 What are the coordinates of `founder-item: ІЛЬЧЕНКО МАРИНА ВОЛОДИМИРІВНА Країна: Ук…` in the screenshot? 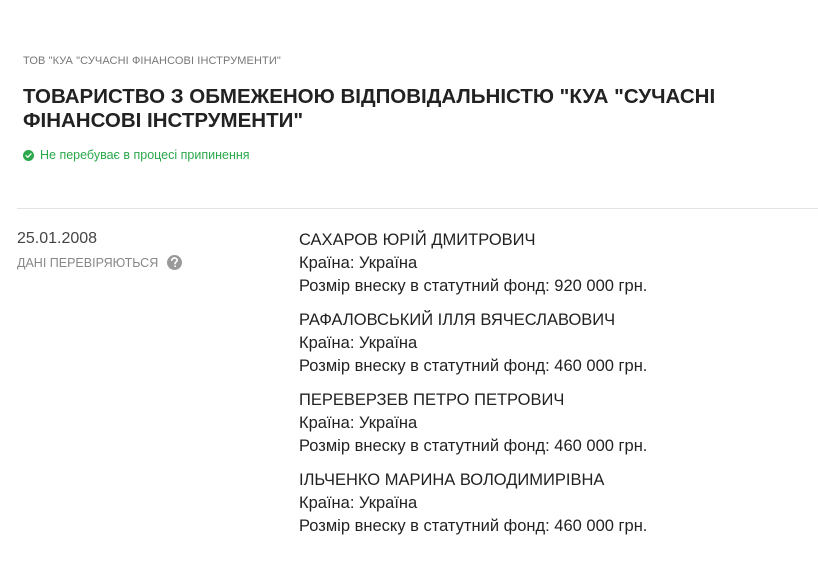 It's located at (554, 503).